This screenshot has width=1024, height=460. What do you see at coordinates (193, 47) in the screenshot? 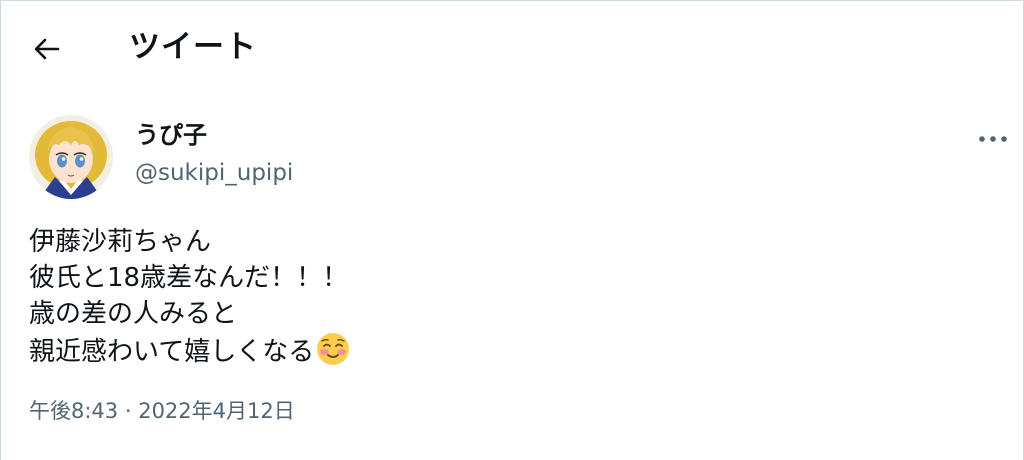
I see `page-title: ツイート` at bounding box center [193, 47].